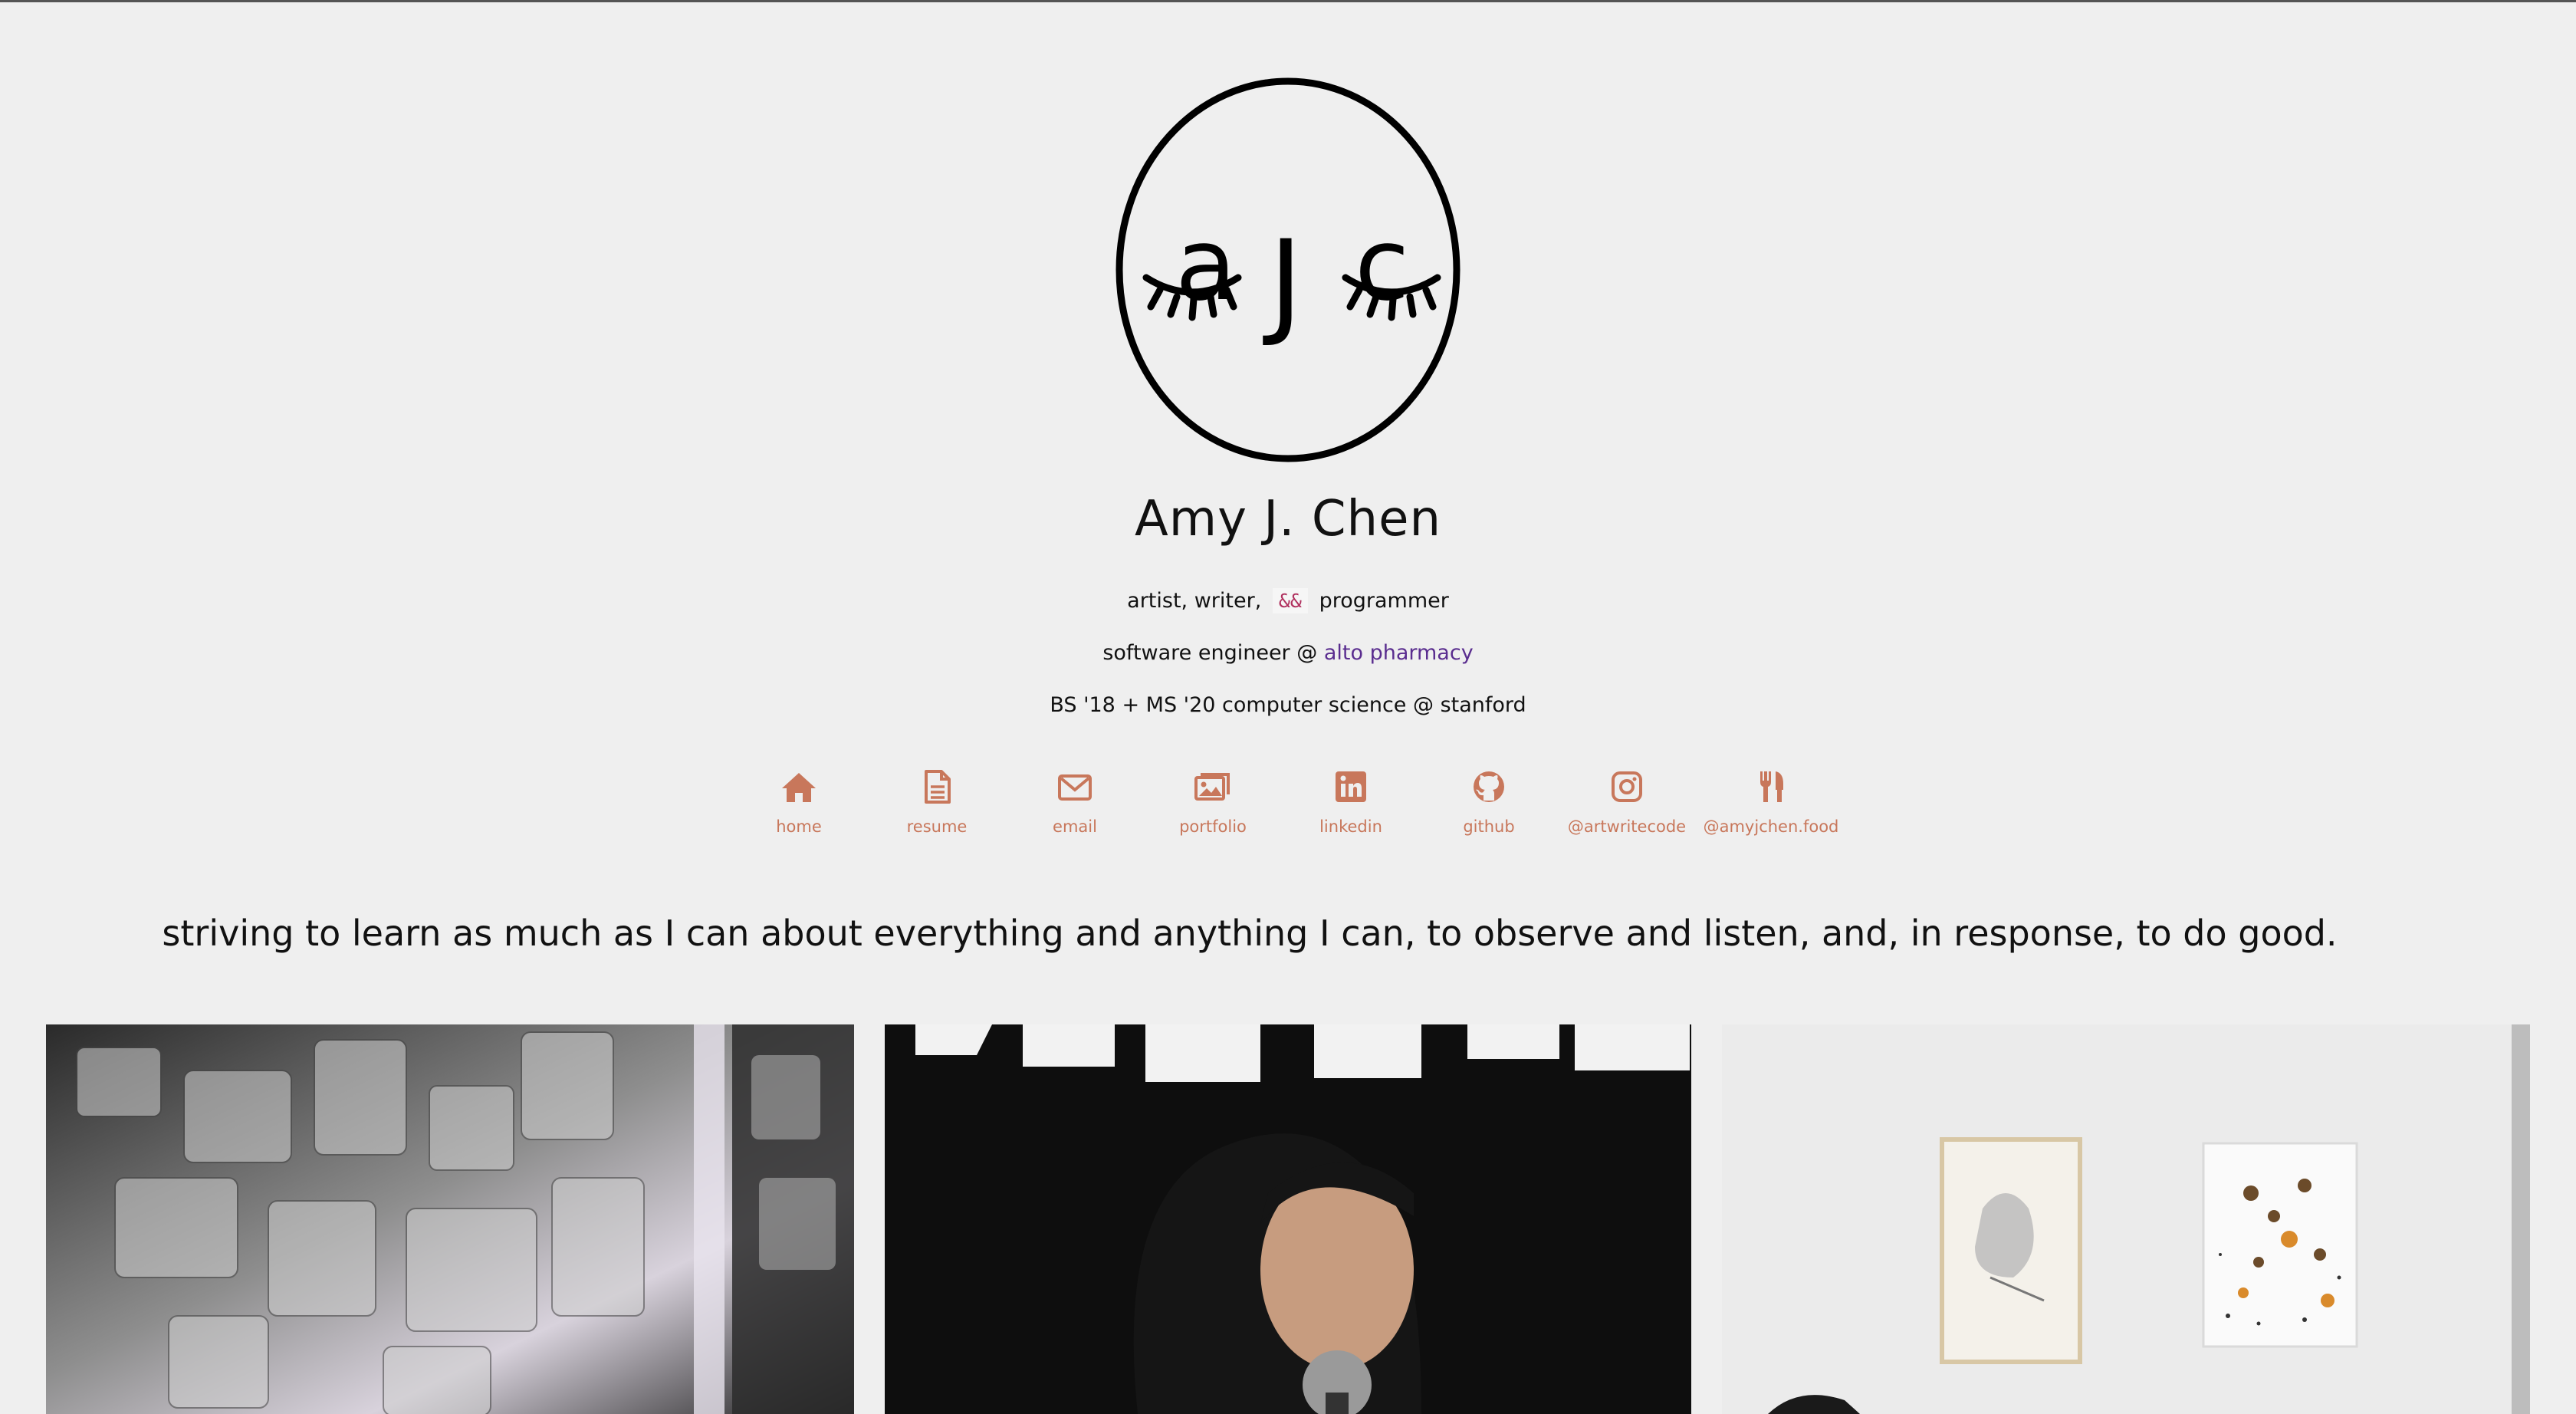 The height and width of the screenshot is (1414, 2576). I want to click on ajc-logo: a J c, so click(1288, 270).